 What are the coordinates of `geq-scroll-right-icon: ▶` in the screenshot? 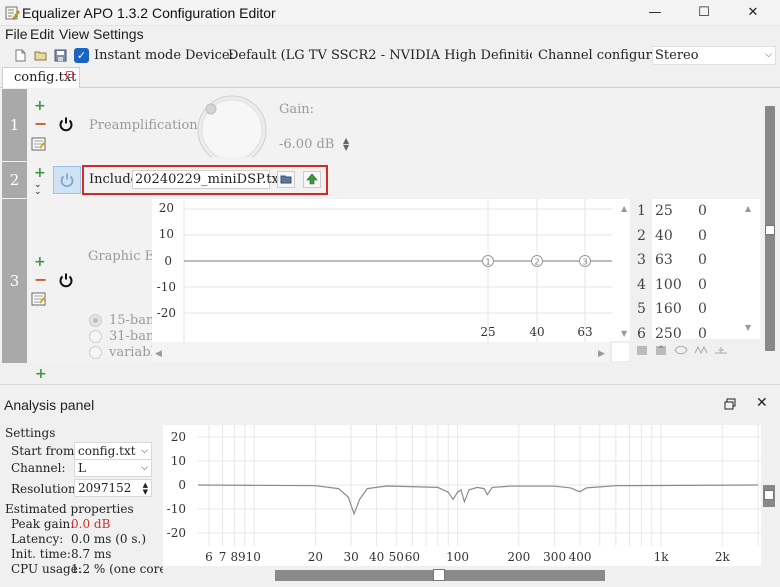 It's located at (601, 354).